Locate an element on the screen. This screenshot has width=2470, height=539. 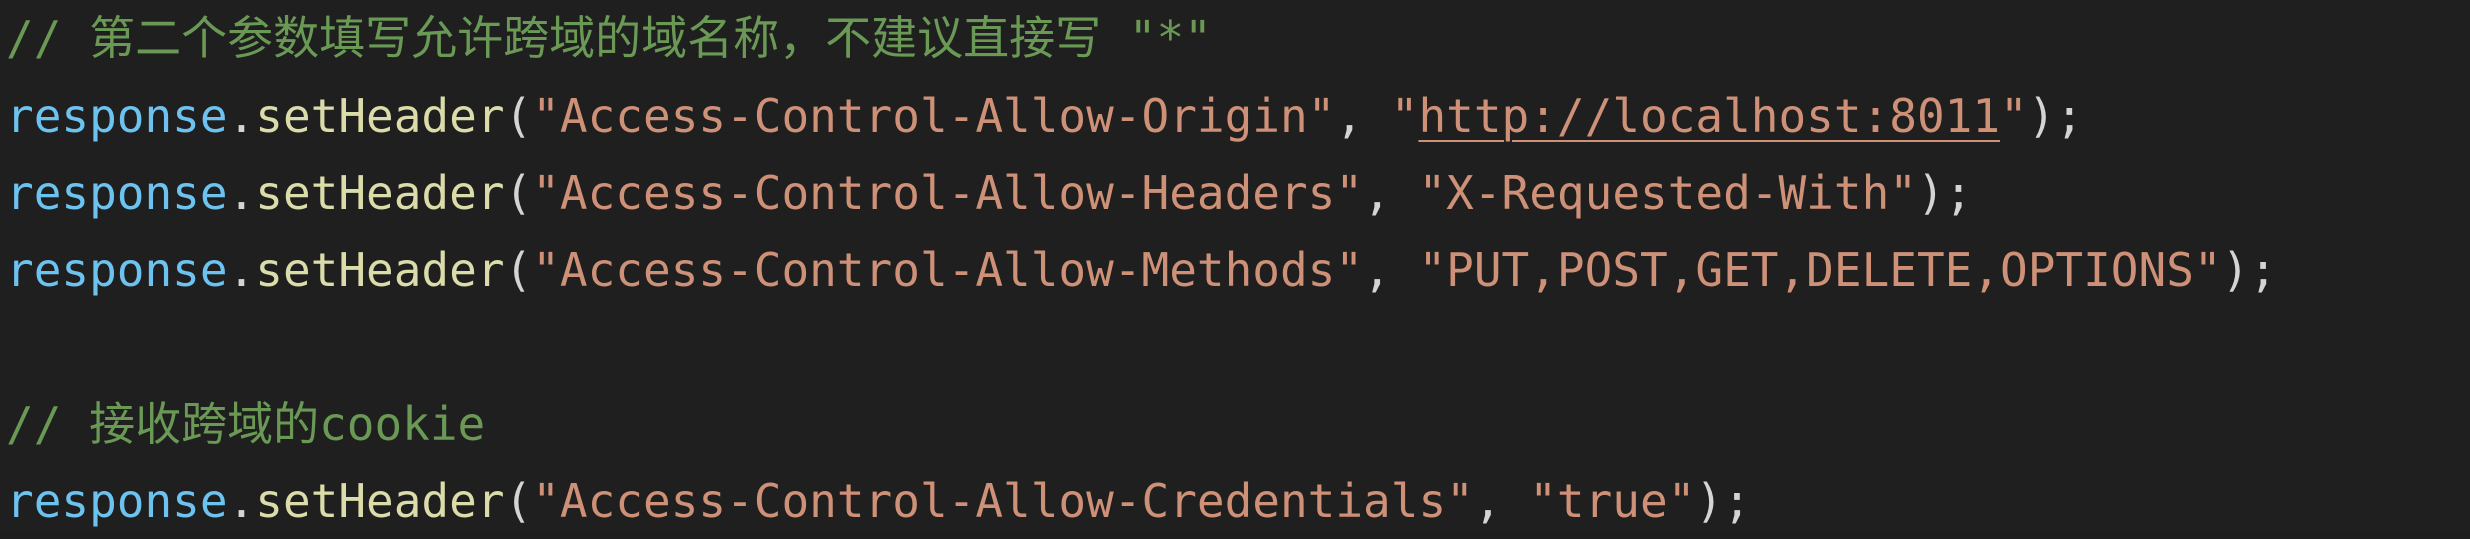
code-line-comment-2: // 接收跨域的cookie is located at coordinates (245, 424).